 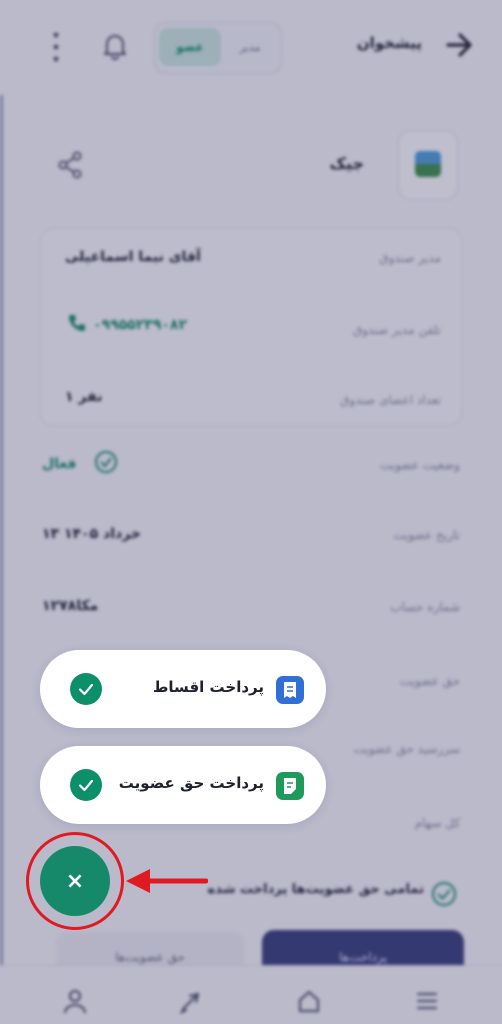 I want to click on membership-fee-payment-option: پرداخت حق عضویت, so click(x=183, y=785).